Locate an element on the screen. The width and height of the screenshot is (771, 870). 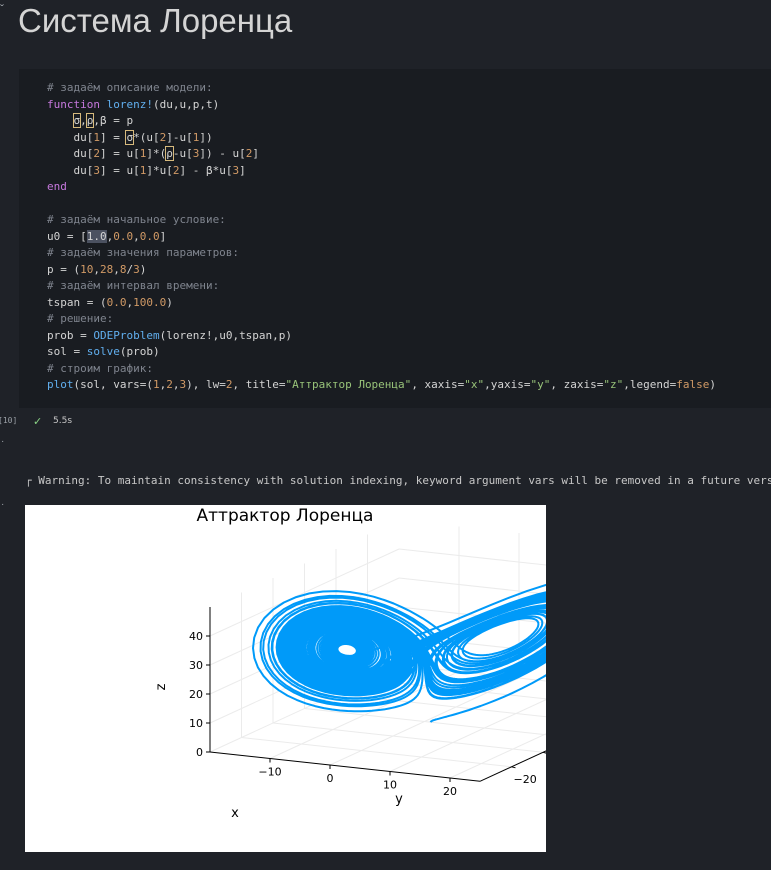
trajectory-line is located at coordinates (399, 653).